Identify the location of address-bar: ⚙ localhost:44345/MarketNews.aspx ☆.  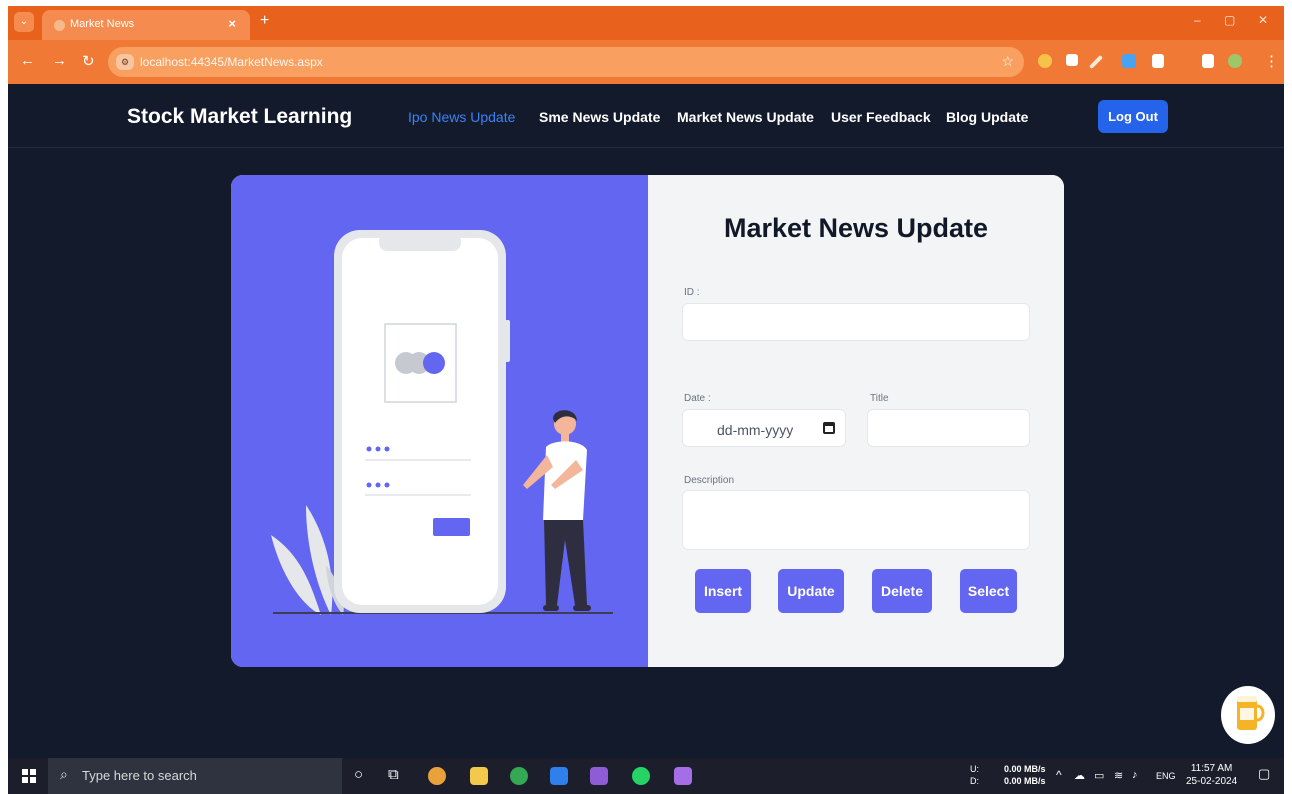
(566, 62).